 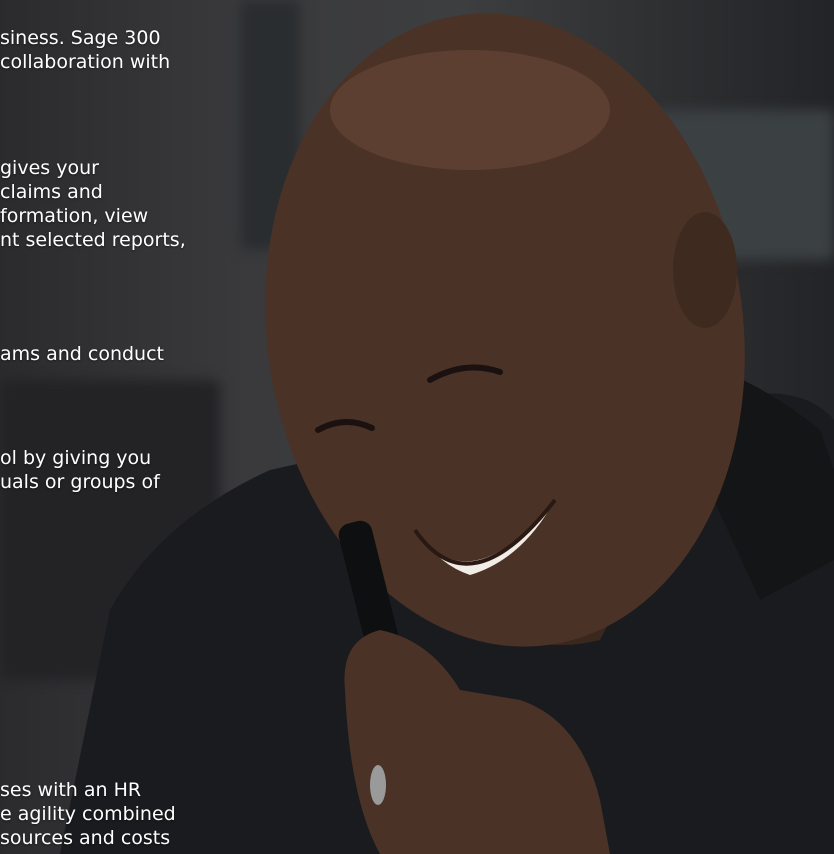 What do you see at coordinates (51, 192) in the screenshot?
I see `text-line: claims and` at bounding box center [51, 192].